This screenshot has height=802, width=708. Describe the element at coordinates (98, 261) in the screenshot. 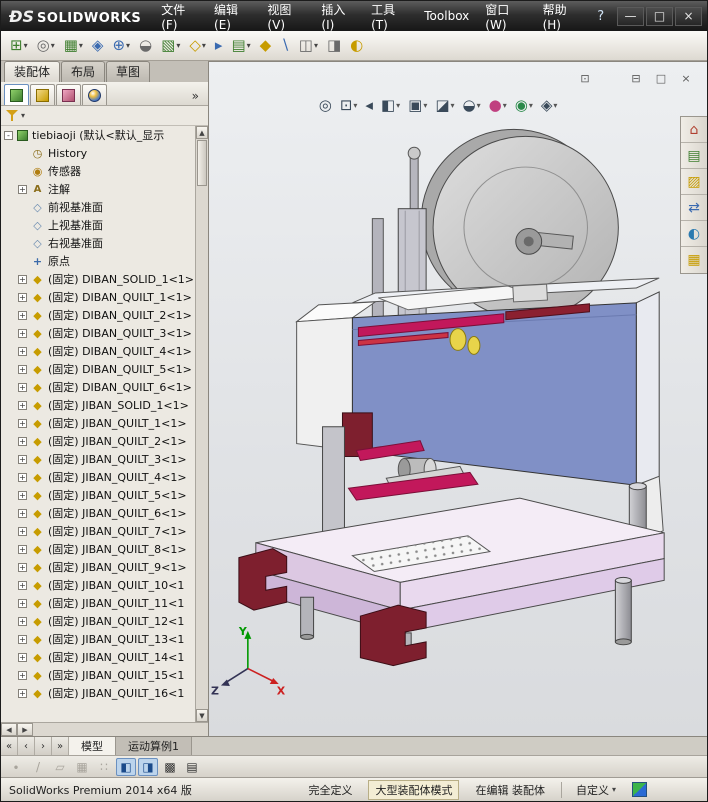

I see `tree-item: 原点` at that location.